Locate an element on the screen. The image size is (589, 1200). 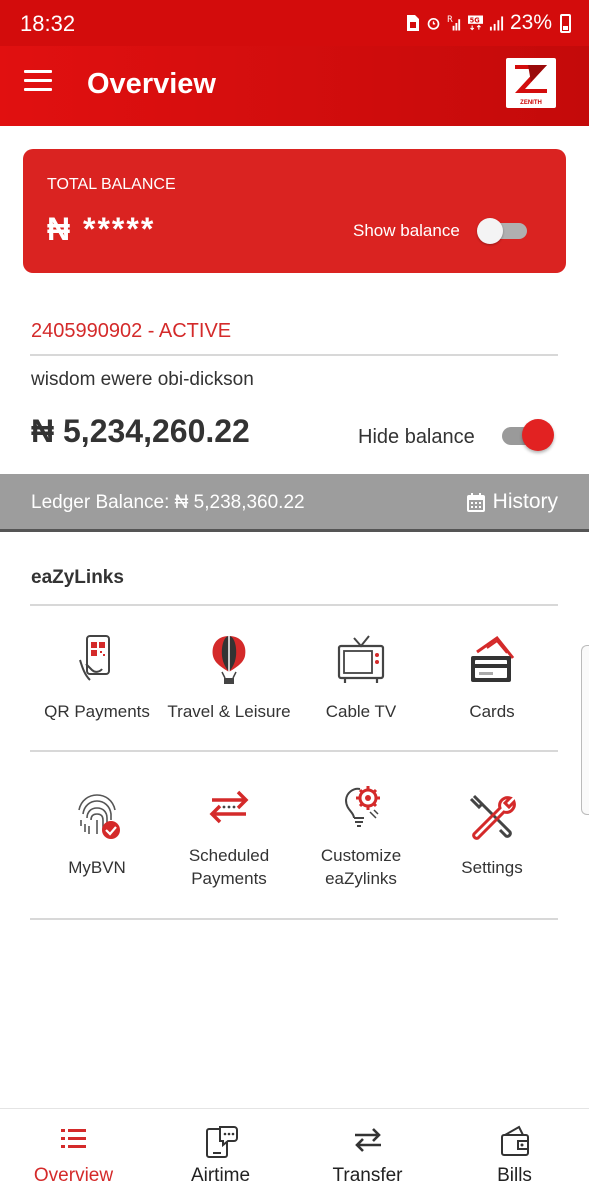
nav-bills: Bills is located at coordinates (514, 1154).